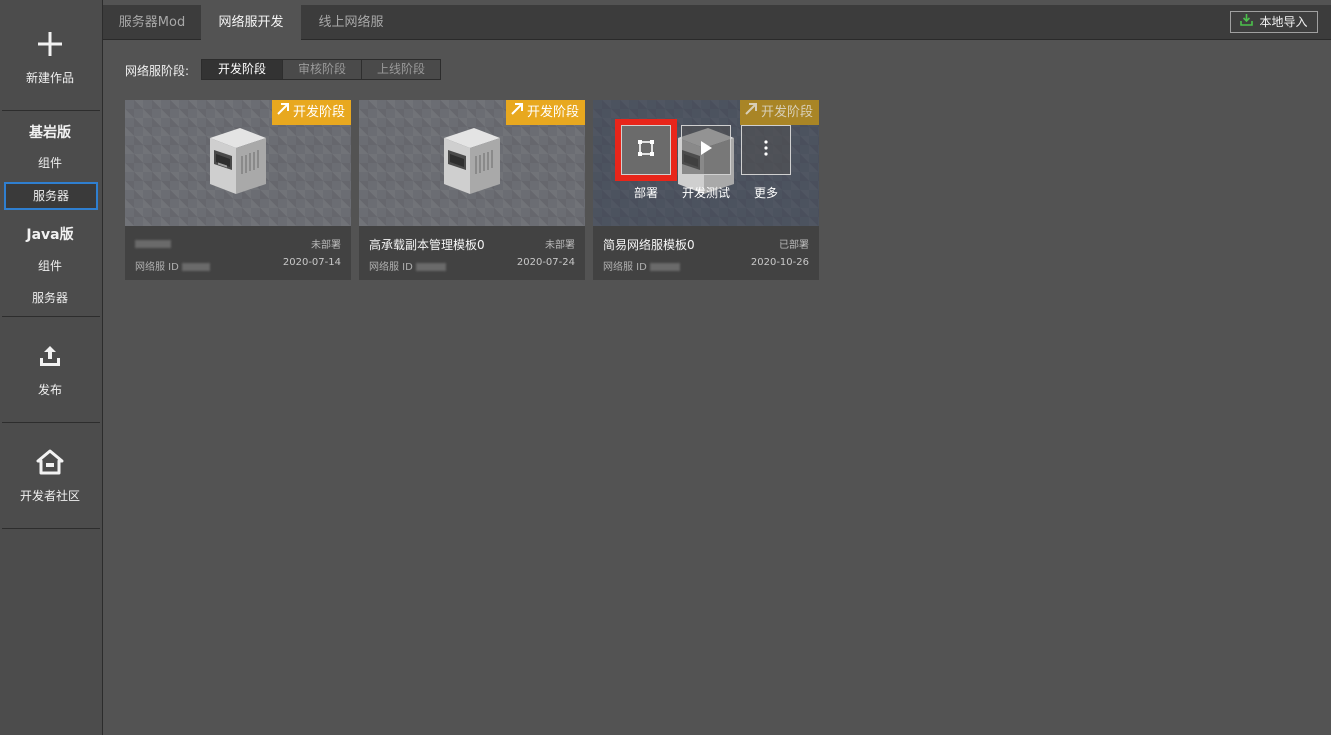 The height and width of the screenshot is (735, 1331). Describe the element at coordinates (251, 22) in the screenshot. I see `tab-network-server-dev: 网络服开发` at that location.